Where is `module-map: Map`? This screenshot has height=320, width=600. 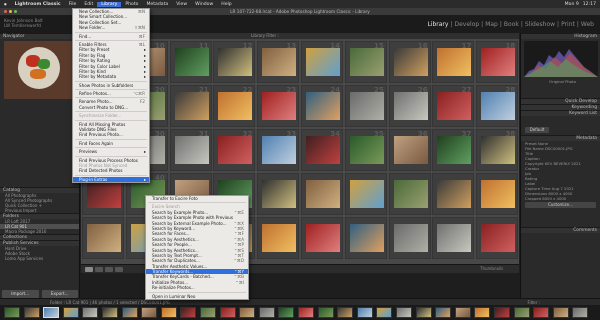
module-map: Map is located at coordinates (491, 24).